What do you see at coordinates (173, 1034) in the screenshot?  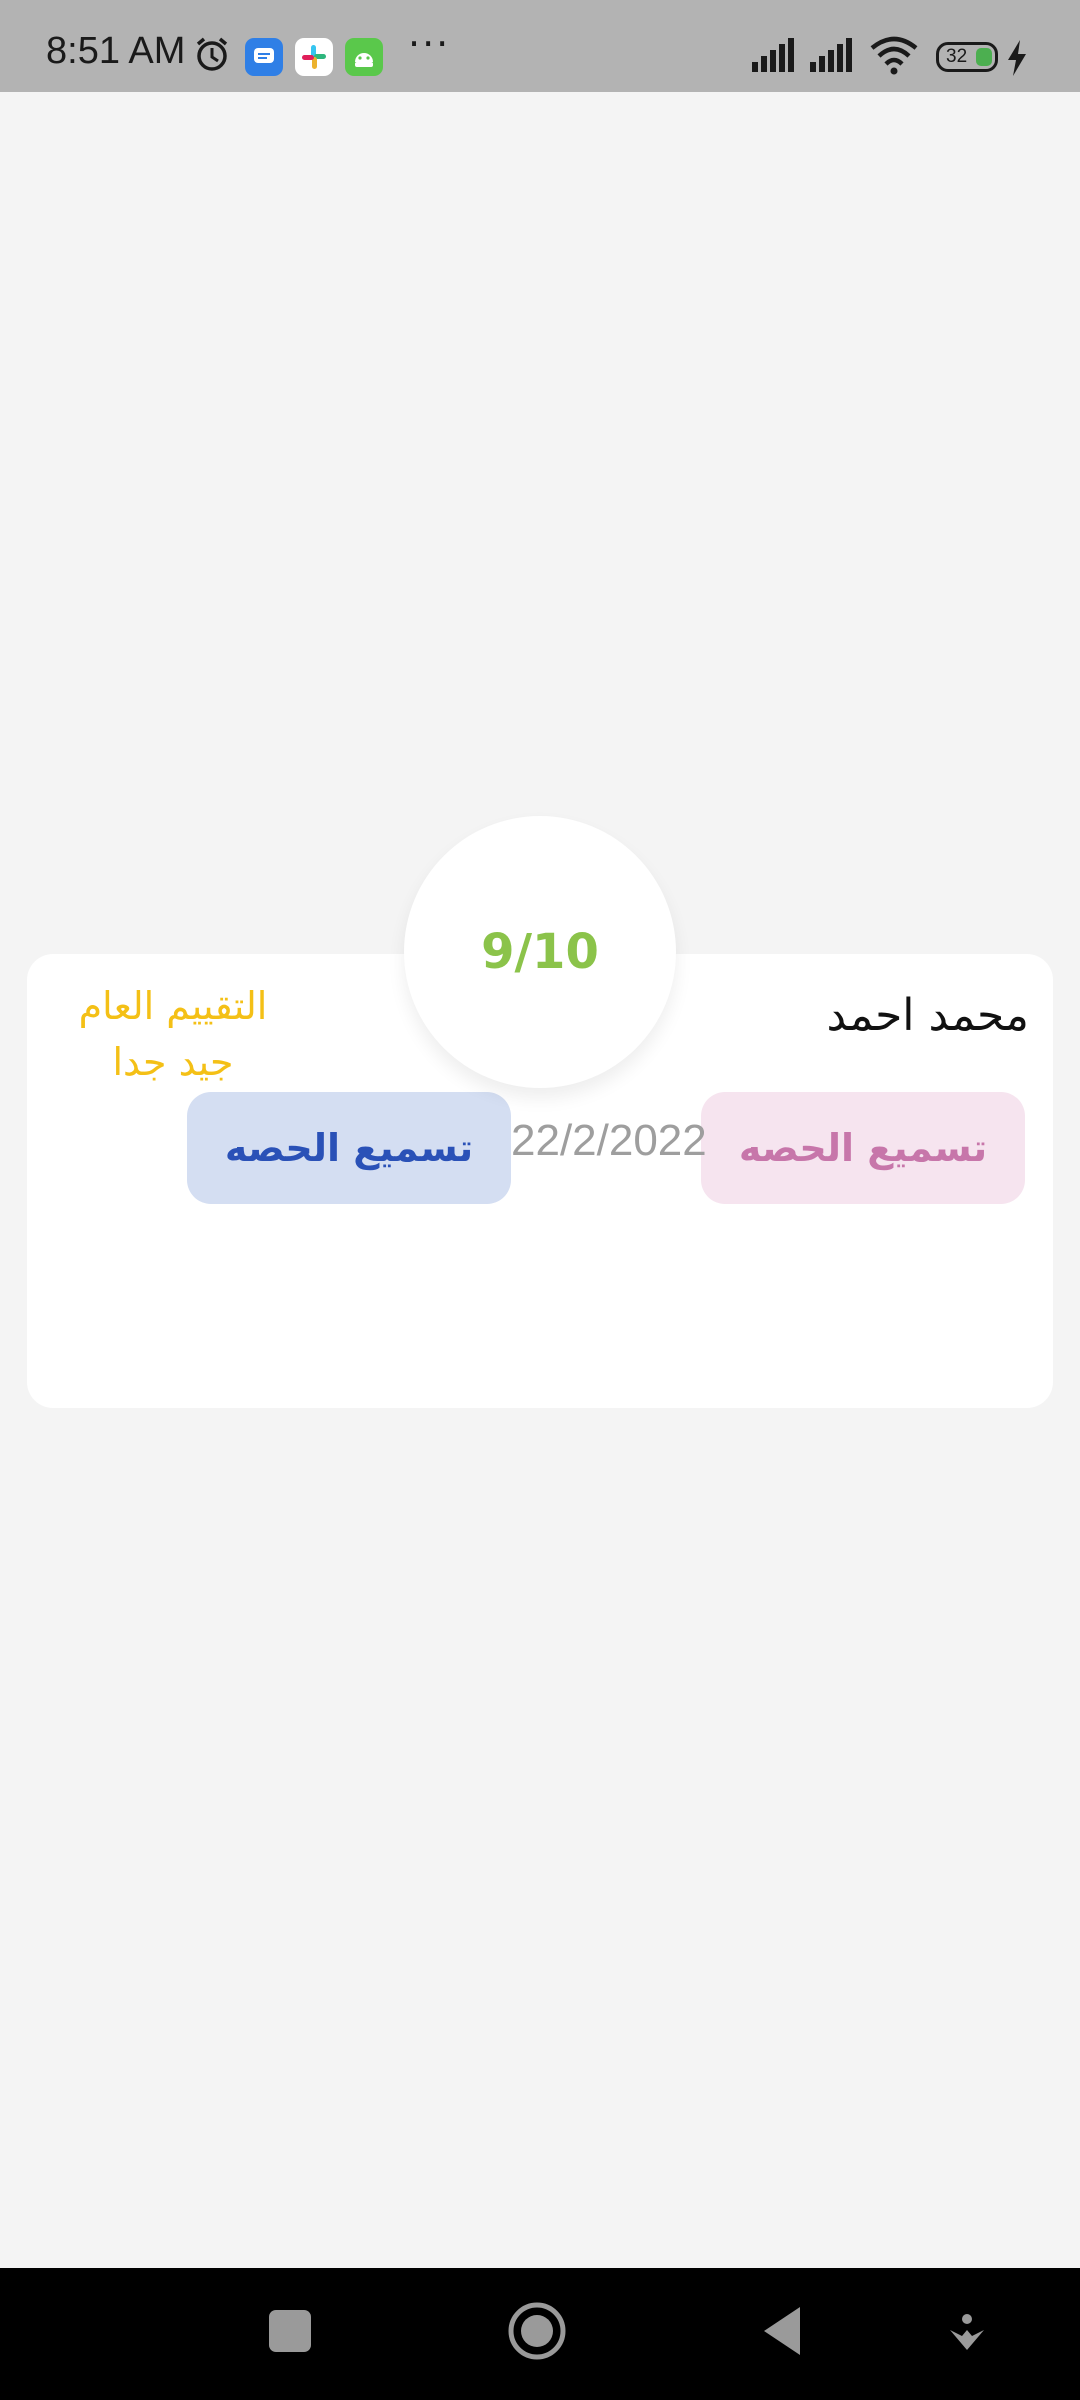 I see `overall-rating: التقييم العام جيد جدا` at bounding box center [173, 1034].